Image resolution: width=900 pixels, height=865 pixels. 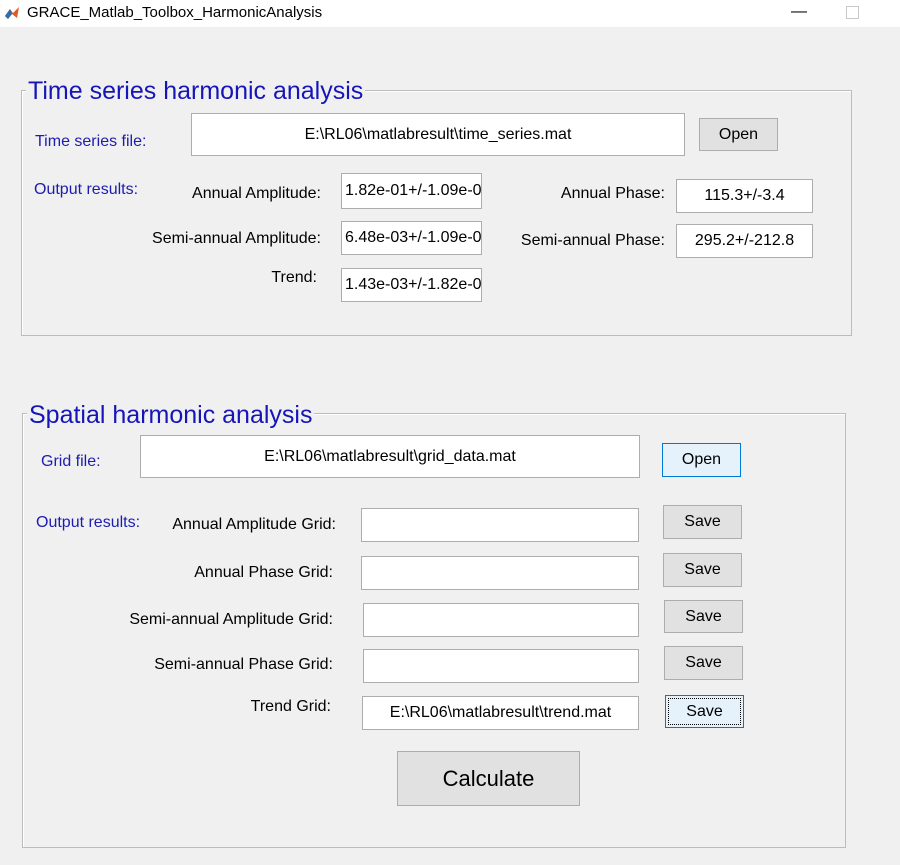 I want to click on time-series-file-field: E:\RL06\matlabresult\time_series.mat, so click(x=438, y=134).